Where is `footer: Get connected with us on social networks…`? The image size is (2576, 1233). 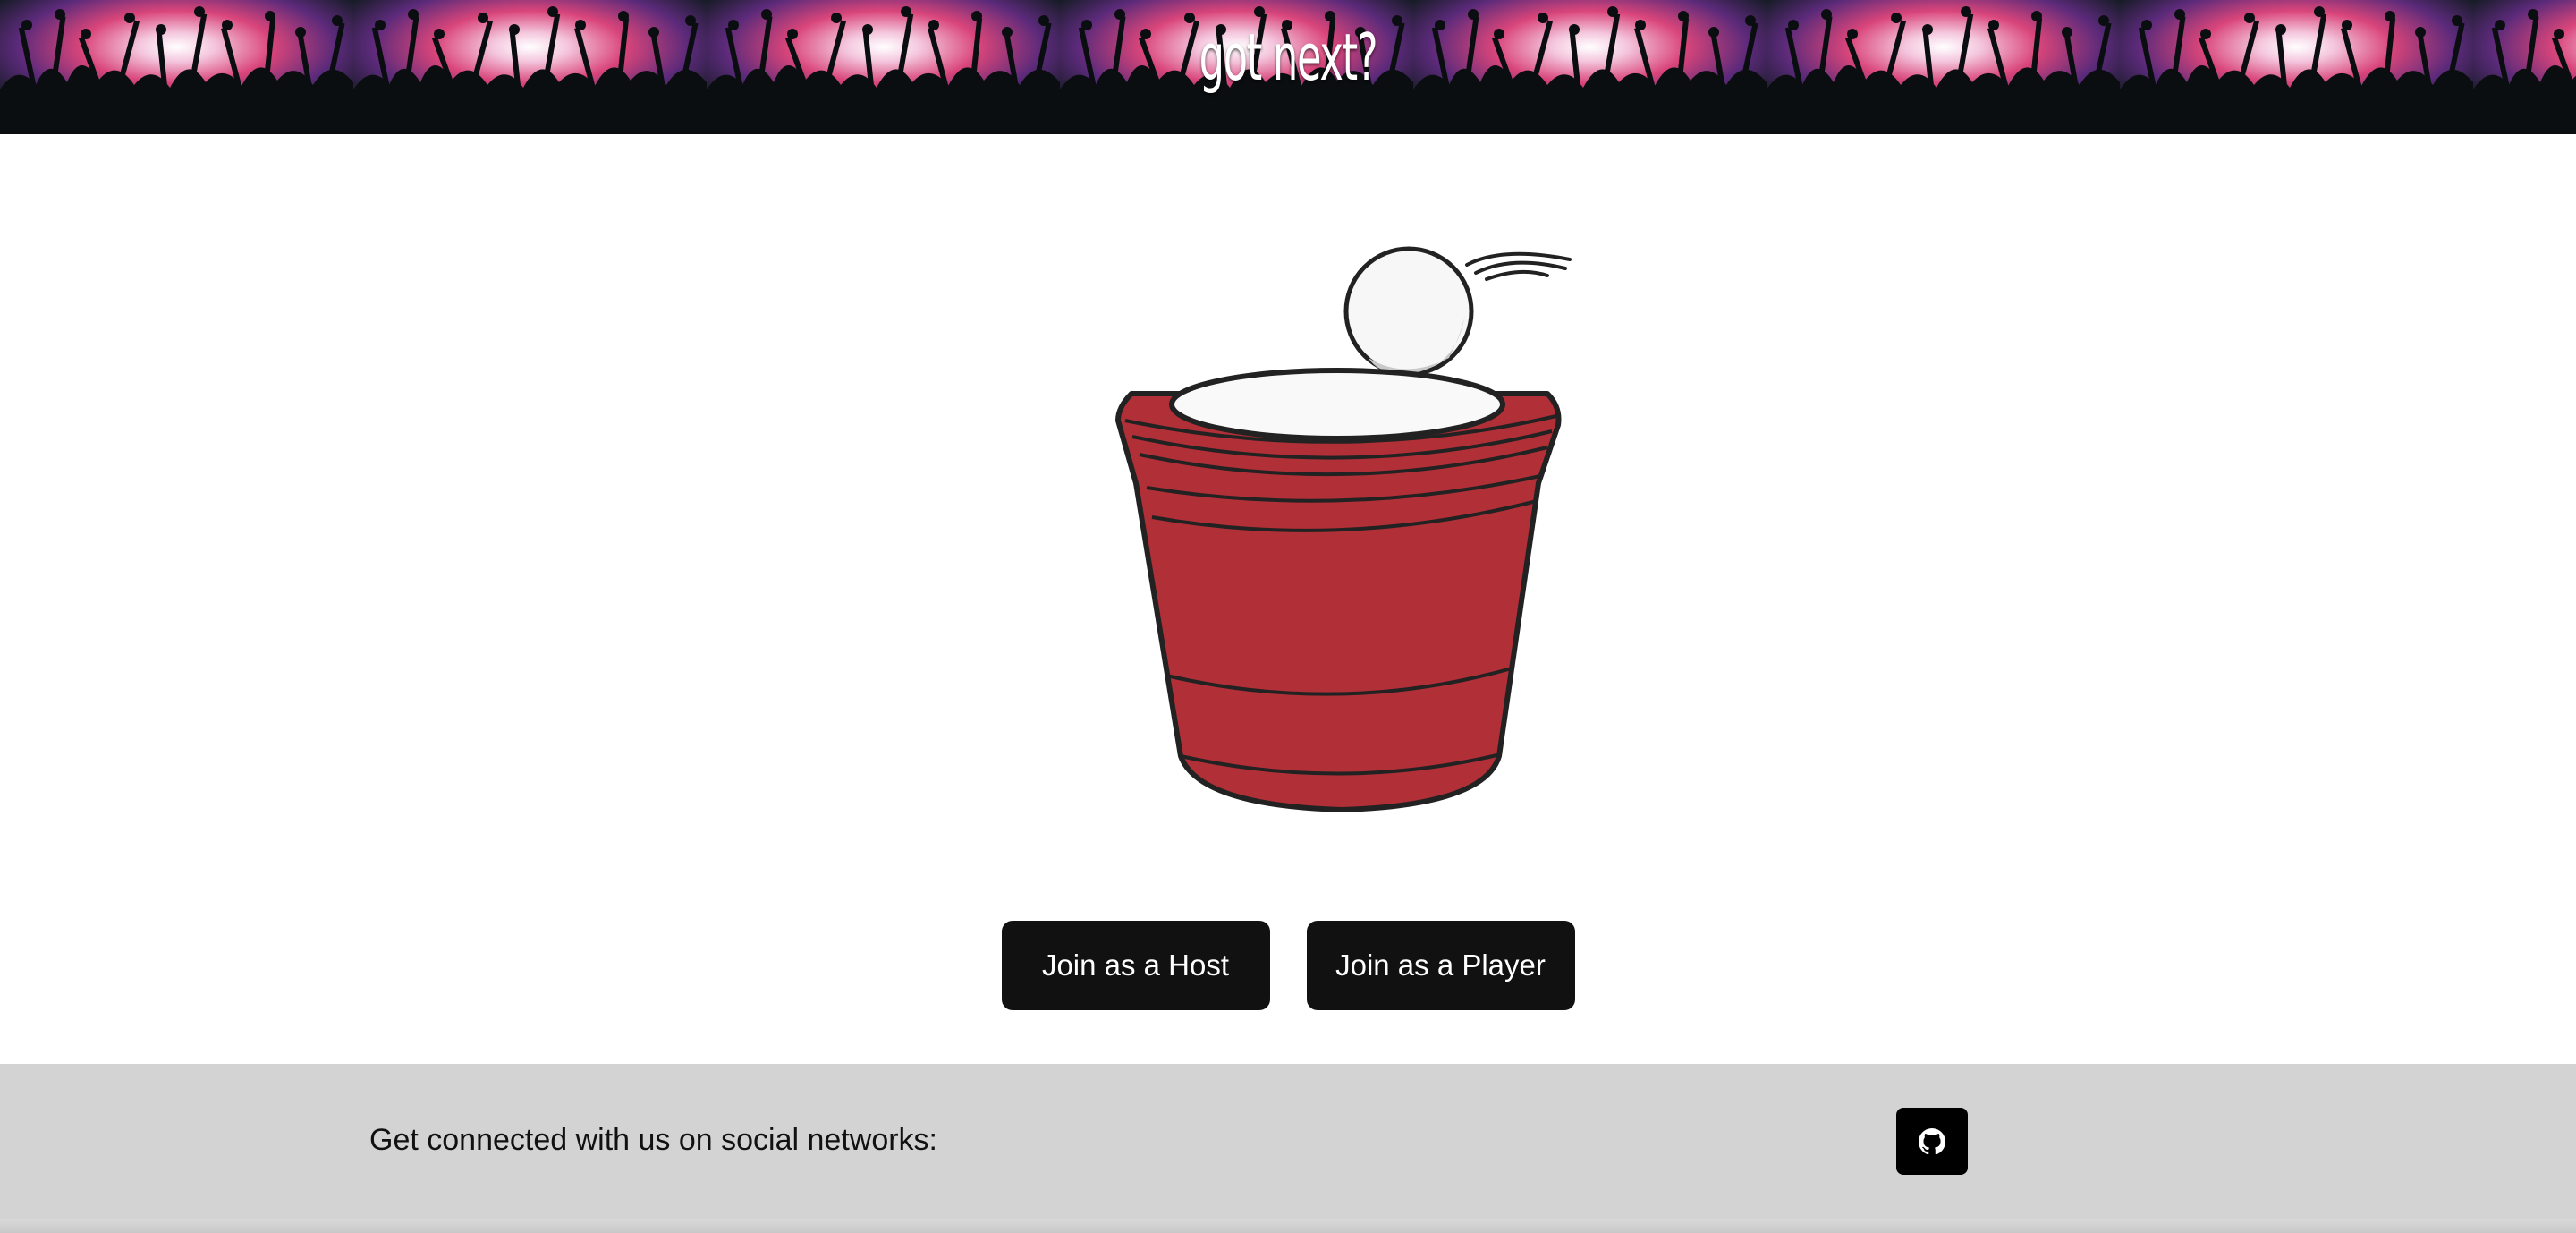 footer: Get connected with us on social networks… is located at coordinates (1288, 1148).